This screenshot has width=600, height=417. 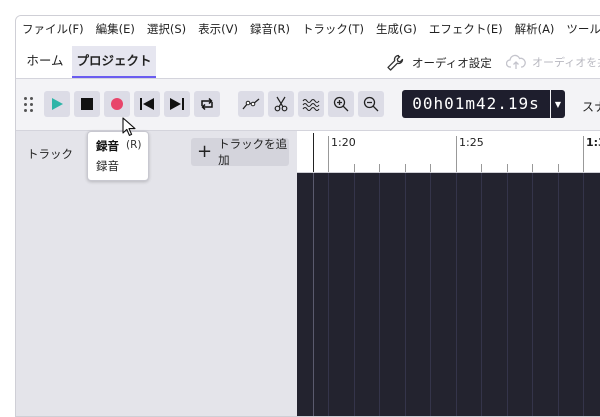 I want to click on snap-label: スナ, so click(x=591, y=107).